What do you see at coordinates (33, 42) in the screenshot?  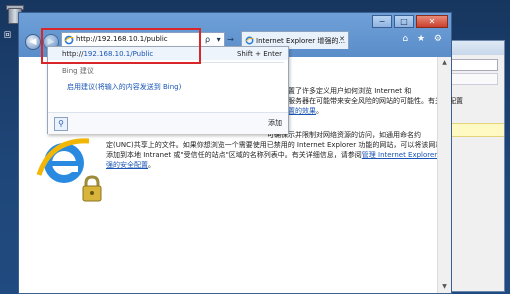 I see `back-button: ◀` at bounding box center [33, 42].